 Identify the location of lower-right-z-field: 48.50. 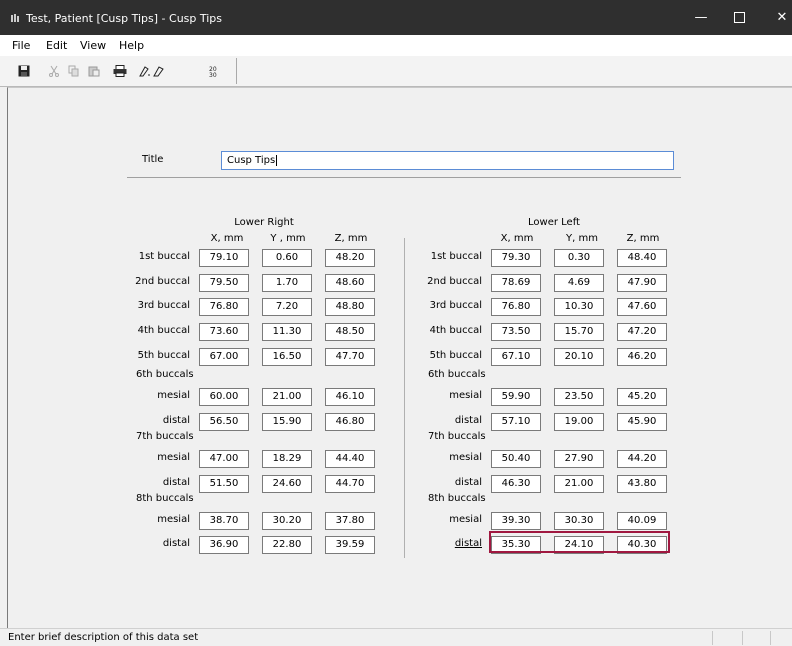
(350, 332).